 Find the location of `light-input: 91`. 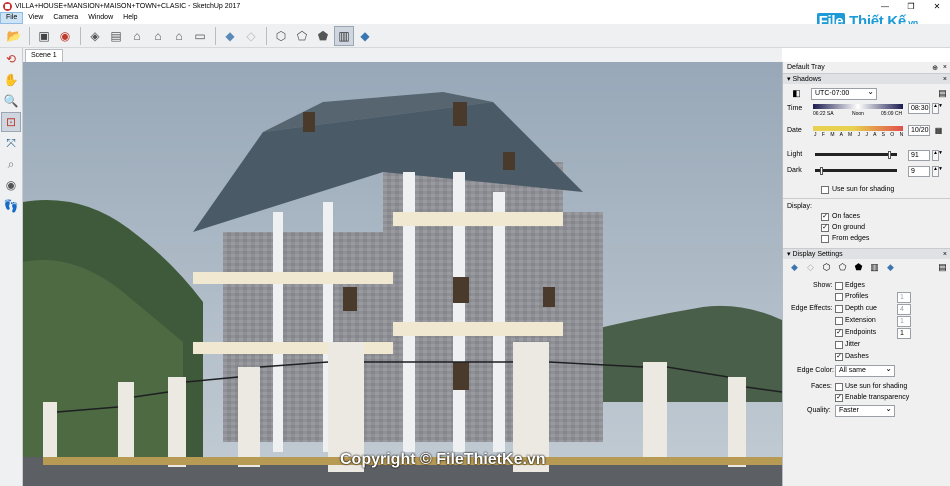

light-input: 91 is located at coordinates (919, 155).